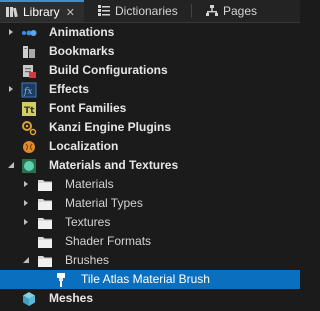  I want to click on tab-pages: Pages, so click(240, 11).